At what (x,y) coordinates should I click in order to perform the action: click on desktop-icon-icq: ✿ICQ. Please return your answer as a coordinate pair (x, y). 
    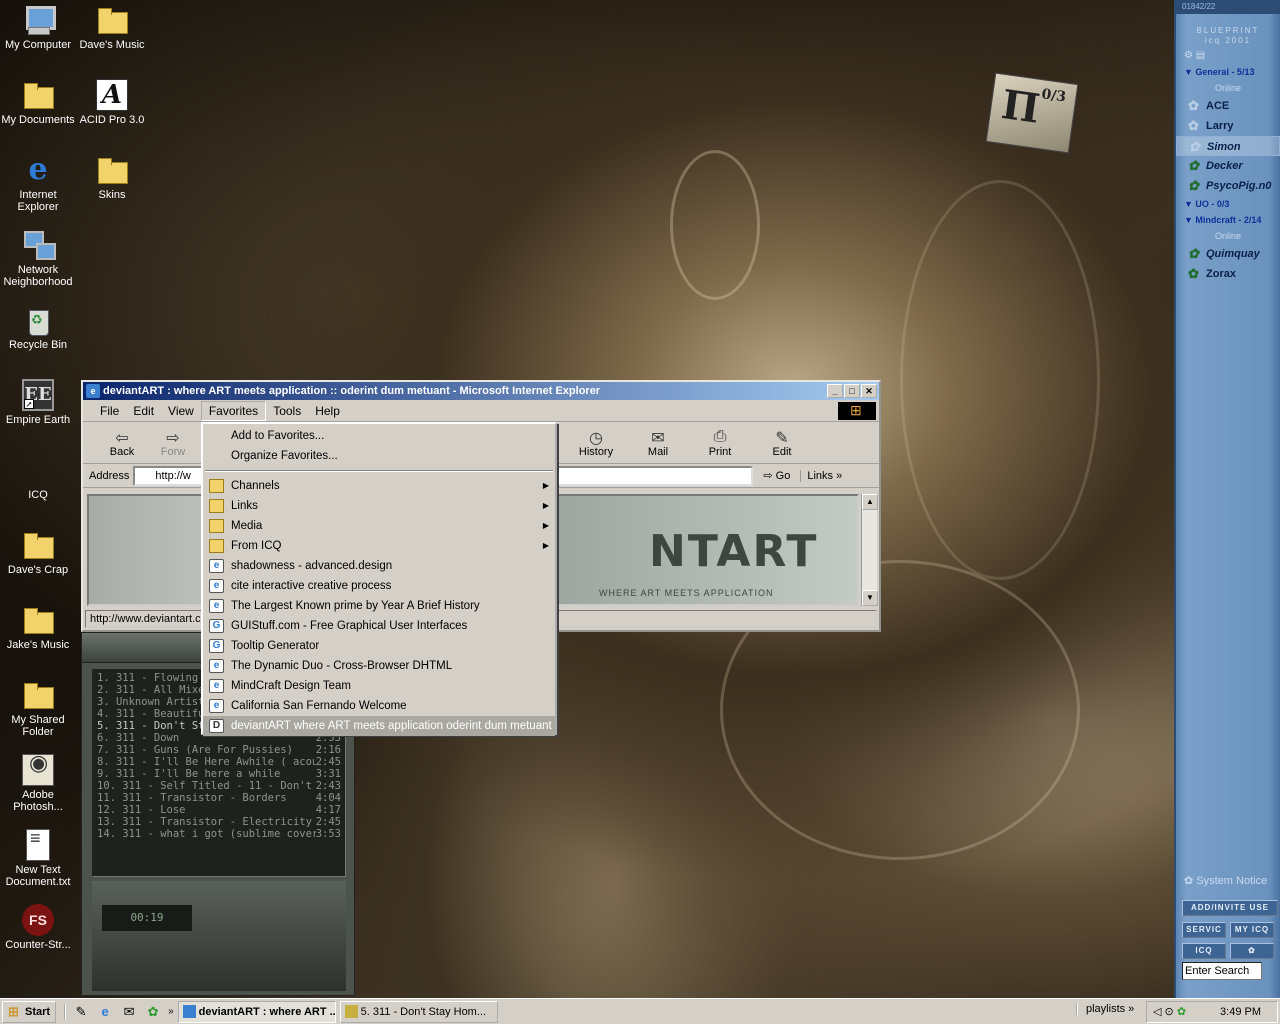
    Looking at the image, I should click on (614, 477).